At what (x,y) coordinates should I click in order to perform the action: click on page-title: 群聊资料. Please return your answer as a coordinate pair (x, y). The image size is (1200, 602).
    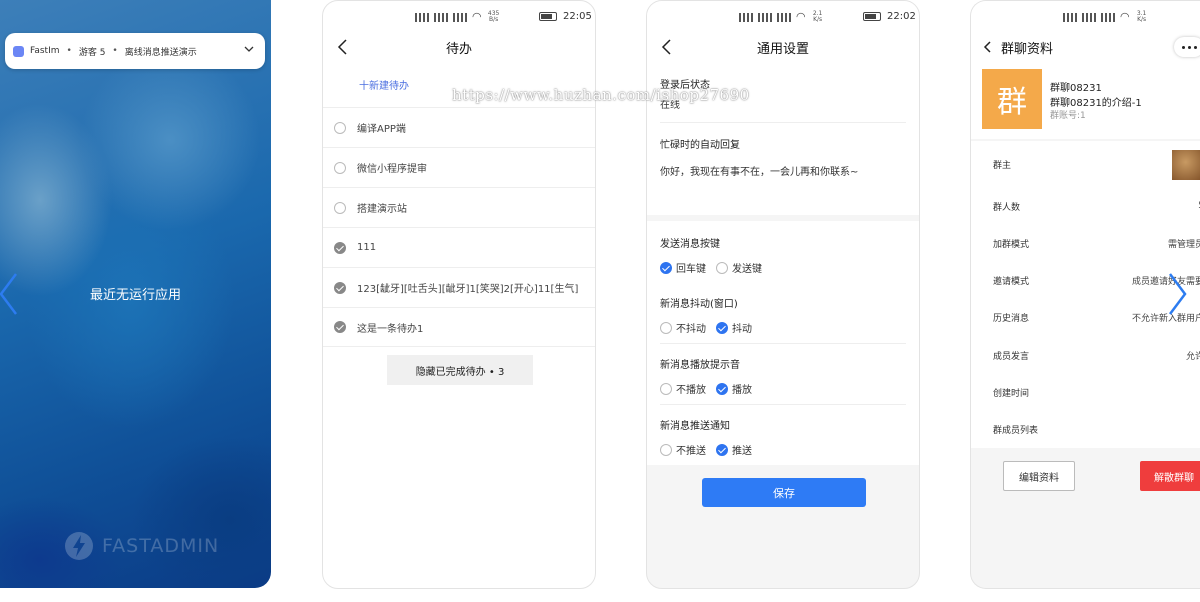
    Looking at the image, I should click on (1027, 49).